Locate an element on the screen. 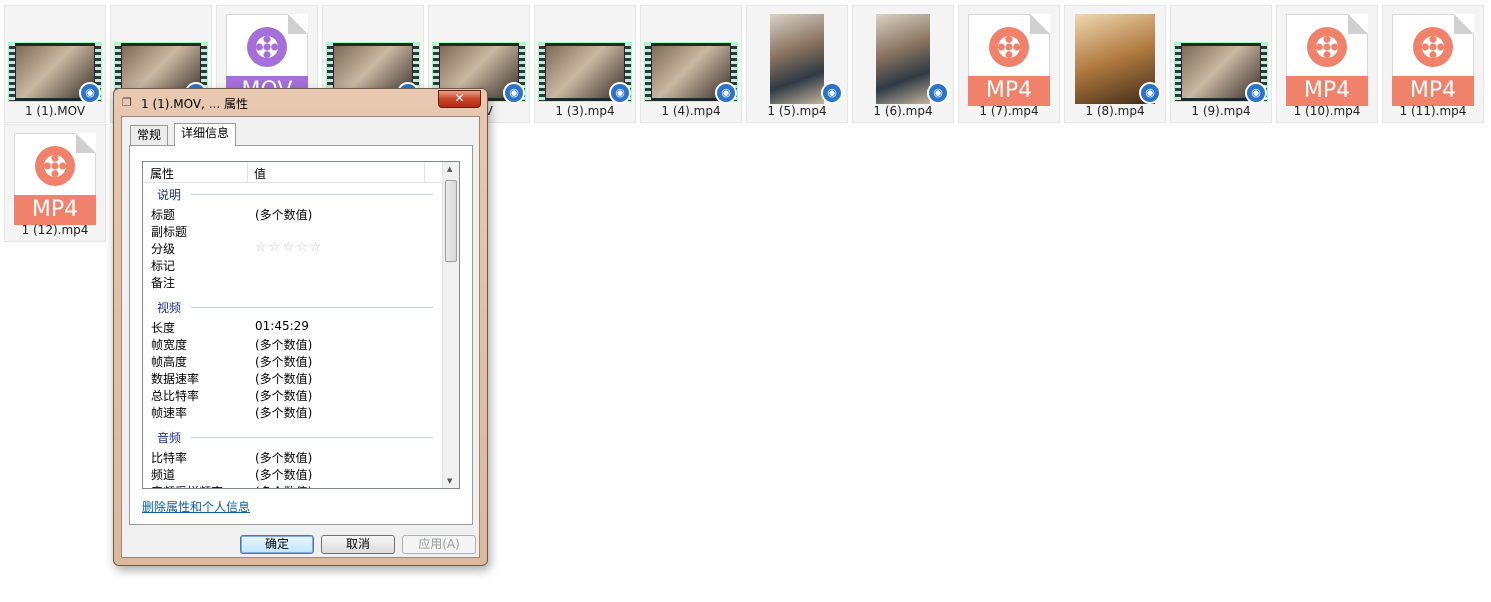 The height and width of the screenshot is (602, 1491). header-property: 属性 is located at coordinates (162, 173).